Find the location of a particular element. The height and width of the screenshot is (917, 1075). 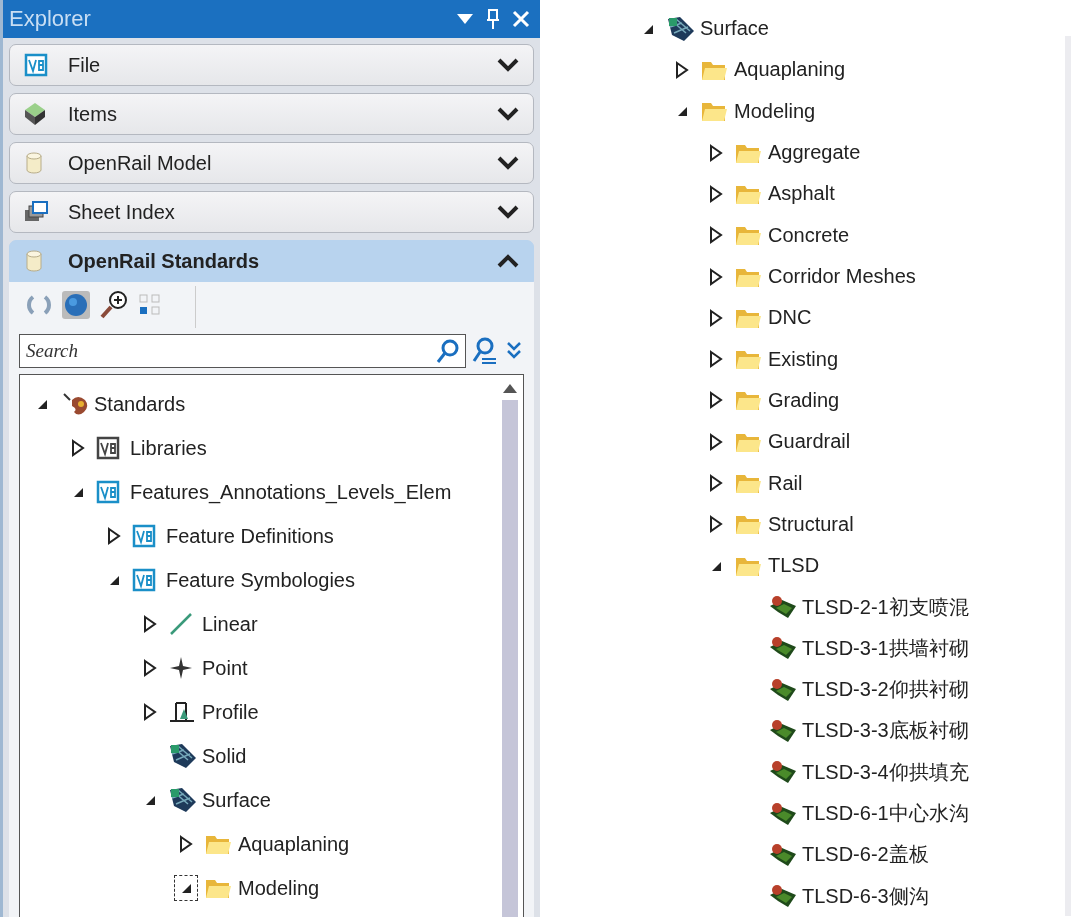

collapse-chevron-icon is located at coordinates (508, 261).